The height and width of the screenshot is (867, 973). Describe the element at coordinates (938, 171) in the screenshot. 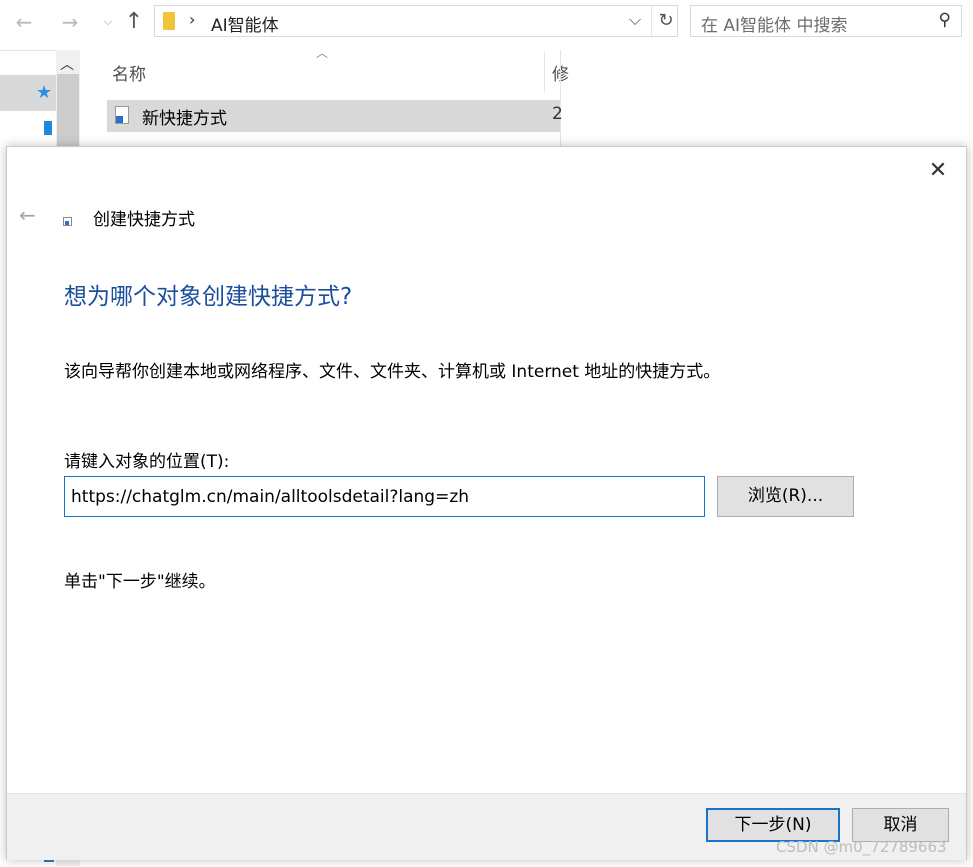

I see `close-icon: ✕` at that location.